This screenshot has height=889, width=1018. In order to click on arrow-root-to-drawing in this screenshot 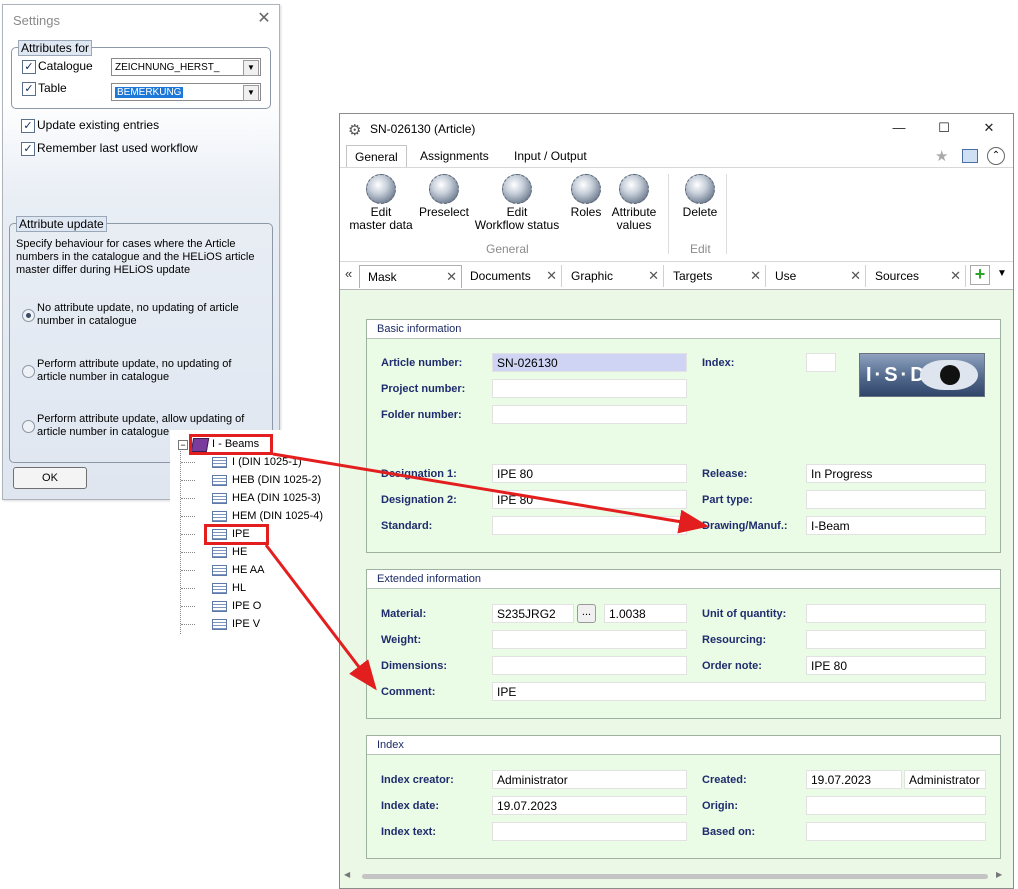, I will do `click(490, 493)`.